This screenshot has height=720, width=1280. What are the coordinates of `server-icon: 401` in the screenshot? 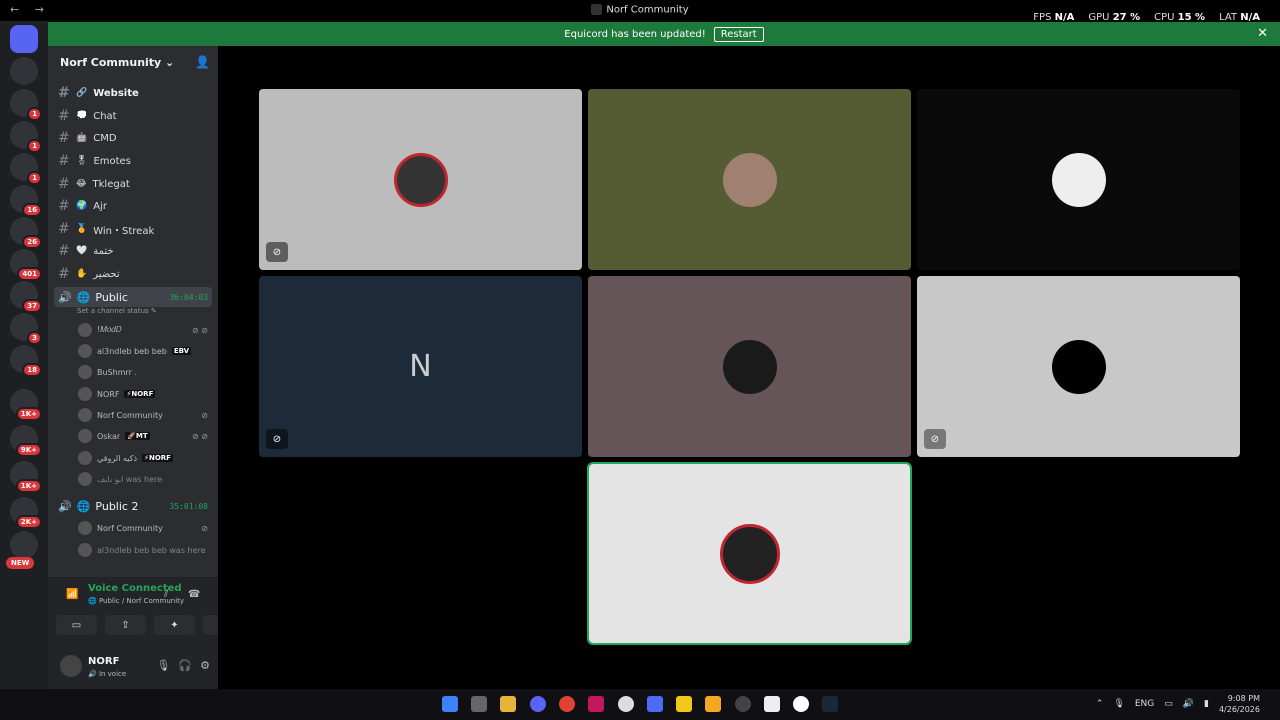 It's located at (26, 265).